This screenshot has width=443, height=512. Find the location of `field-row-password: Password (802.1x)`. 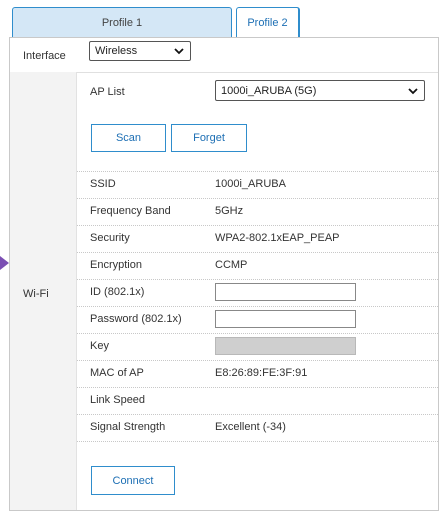

field-row-password: Password (802.1x) is located at coordinates (257, 318).